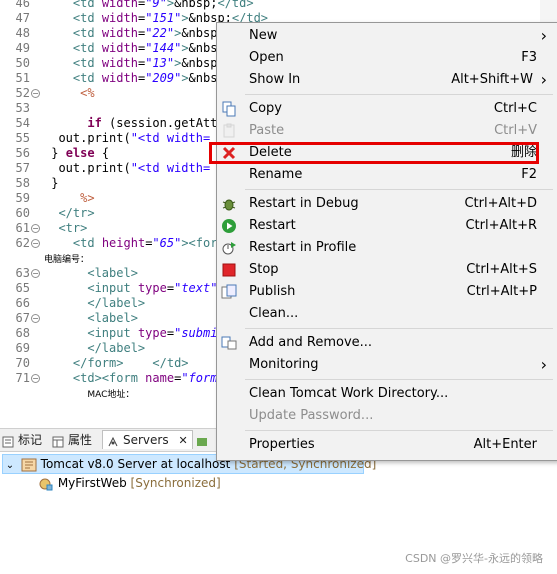 The width and height of the screenshot is (557, 574). I want to click on publish-icon, so click(229, 292).